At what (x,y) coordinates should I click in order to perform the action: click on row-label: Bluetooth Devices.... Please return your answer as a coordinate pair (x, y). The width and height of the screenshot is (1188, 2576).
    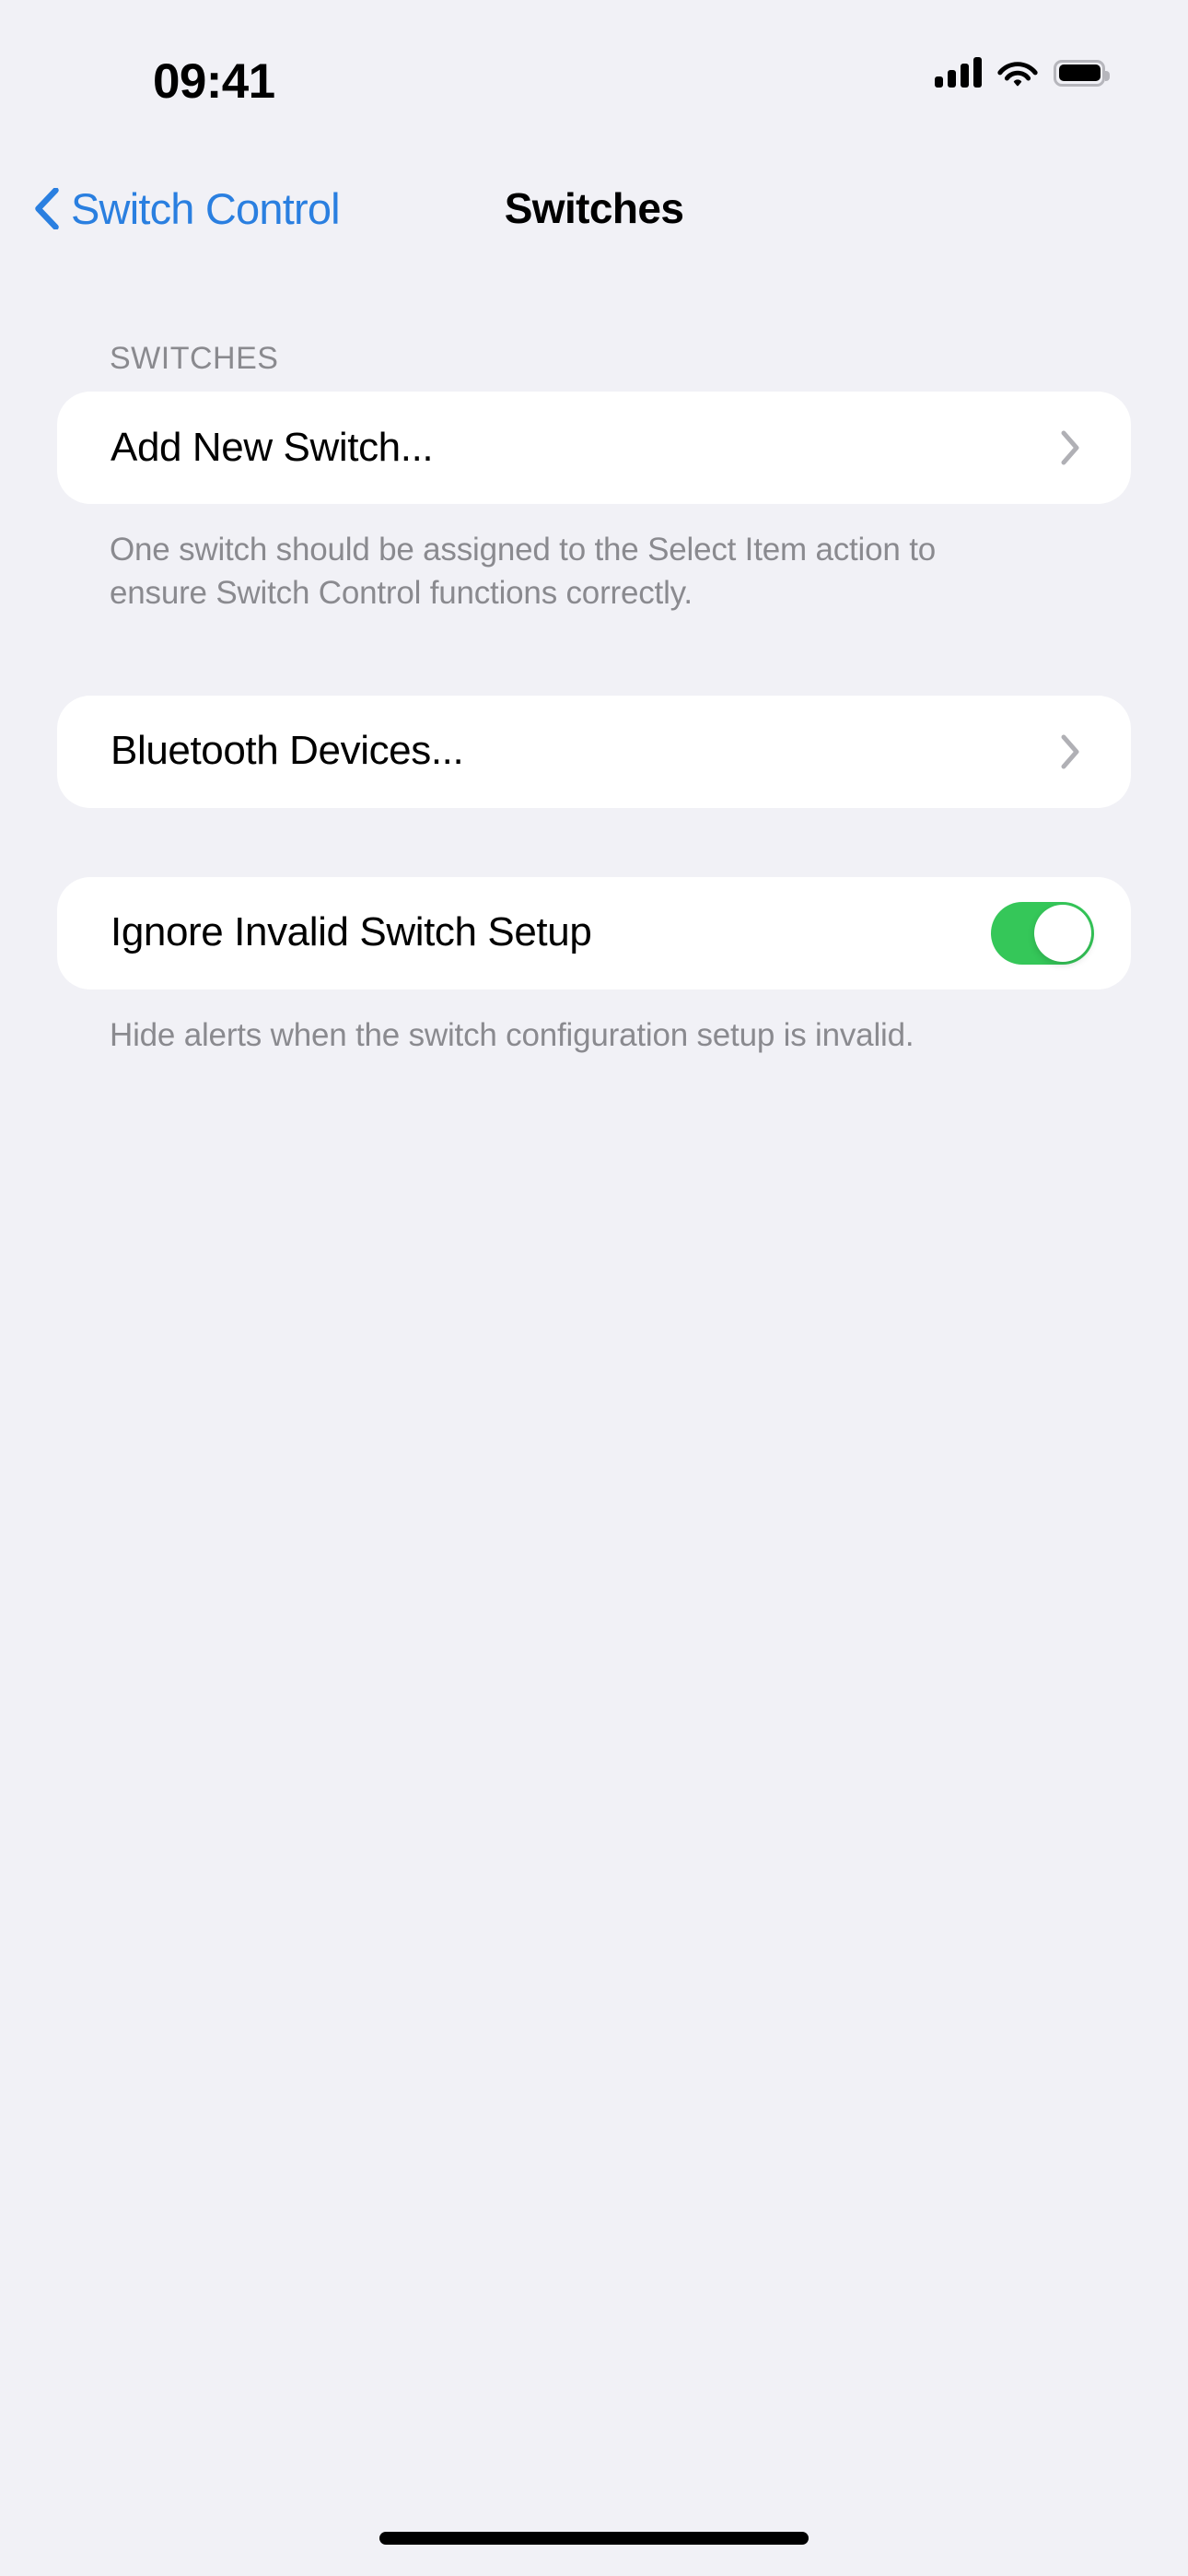
    Looking at the image, I should click on (287, 751).